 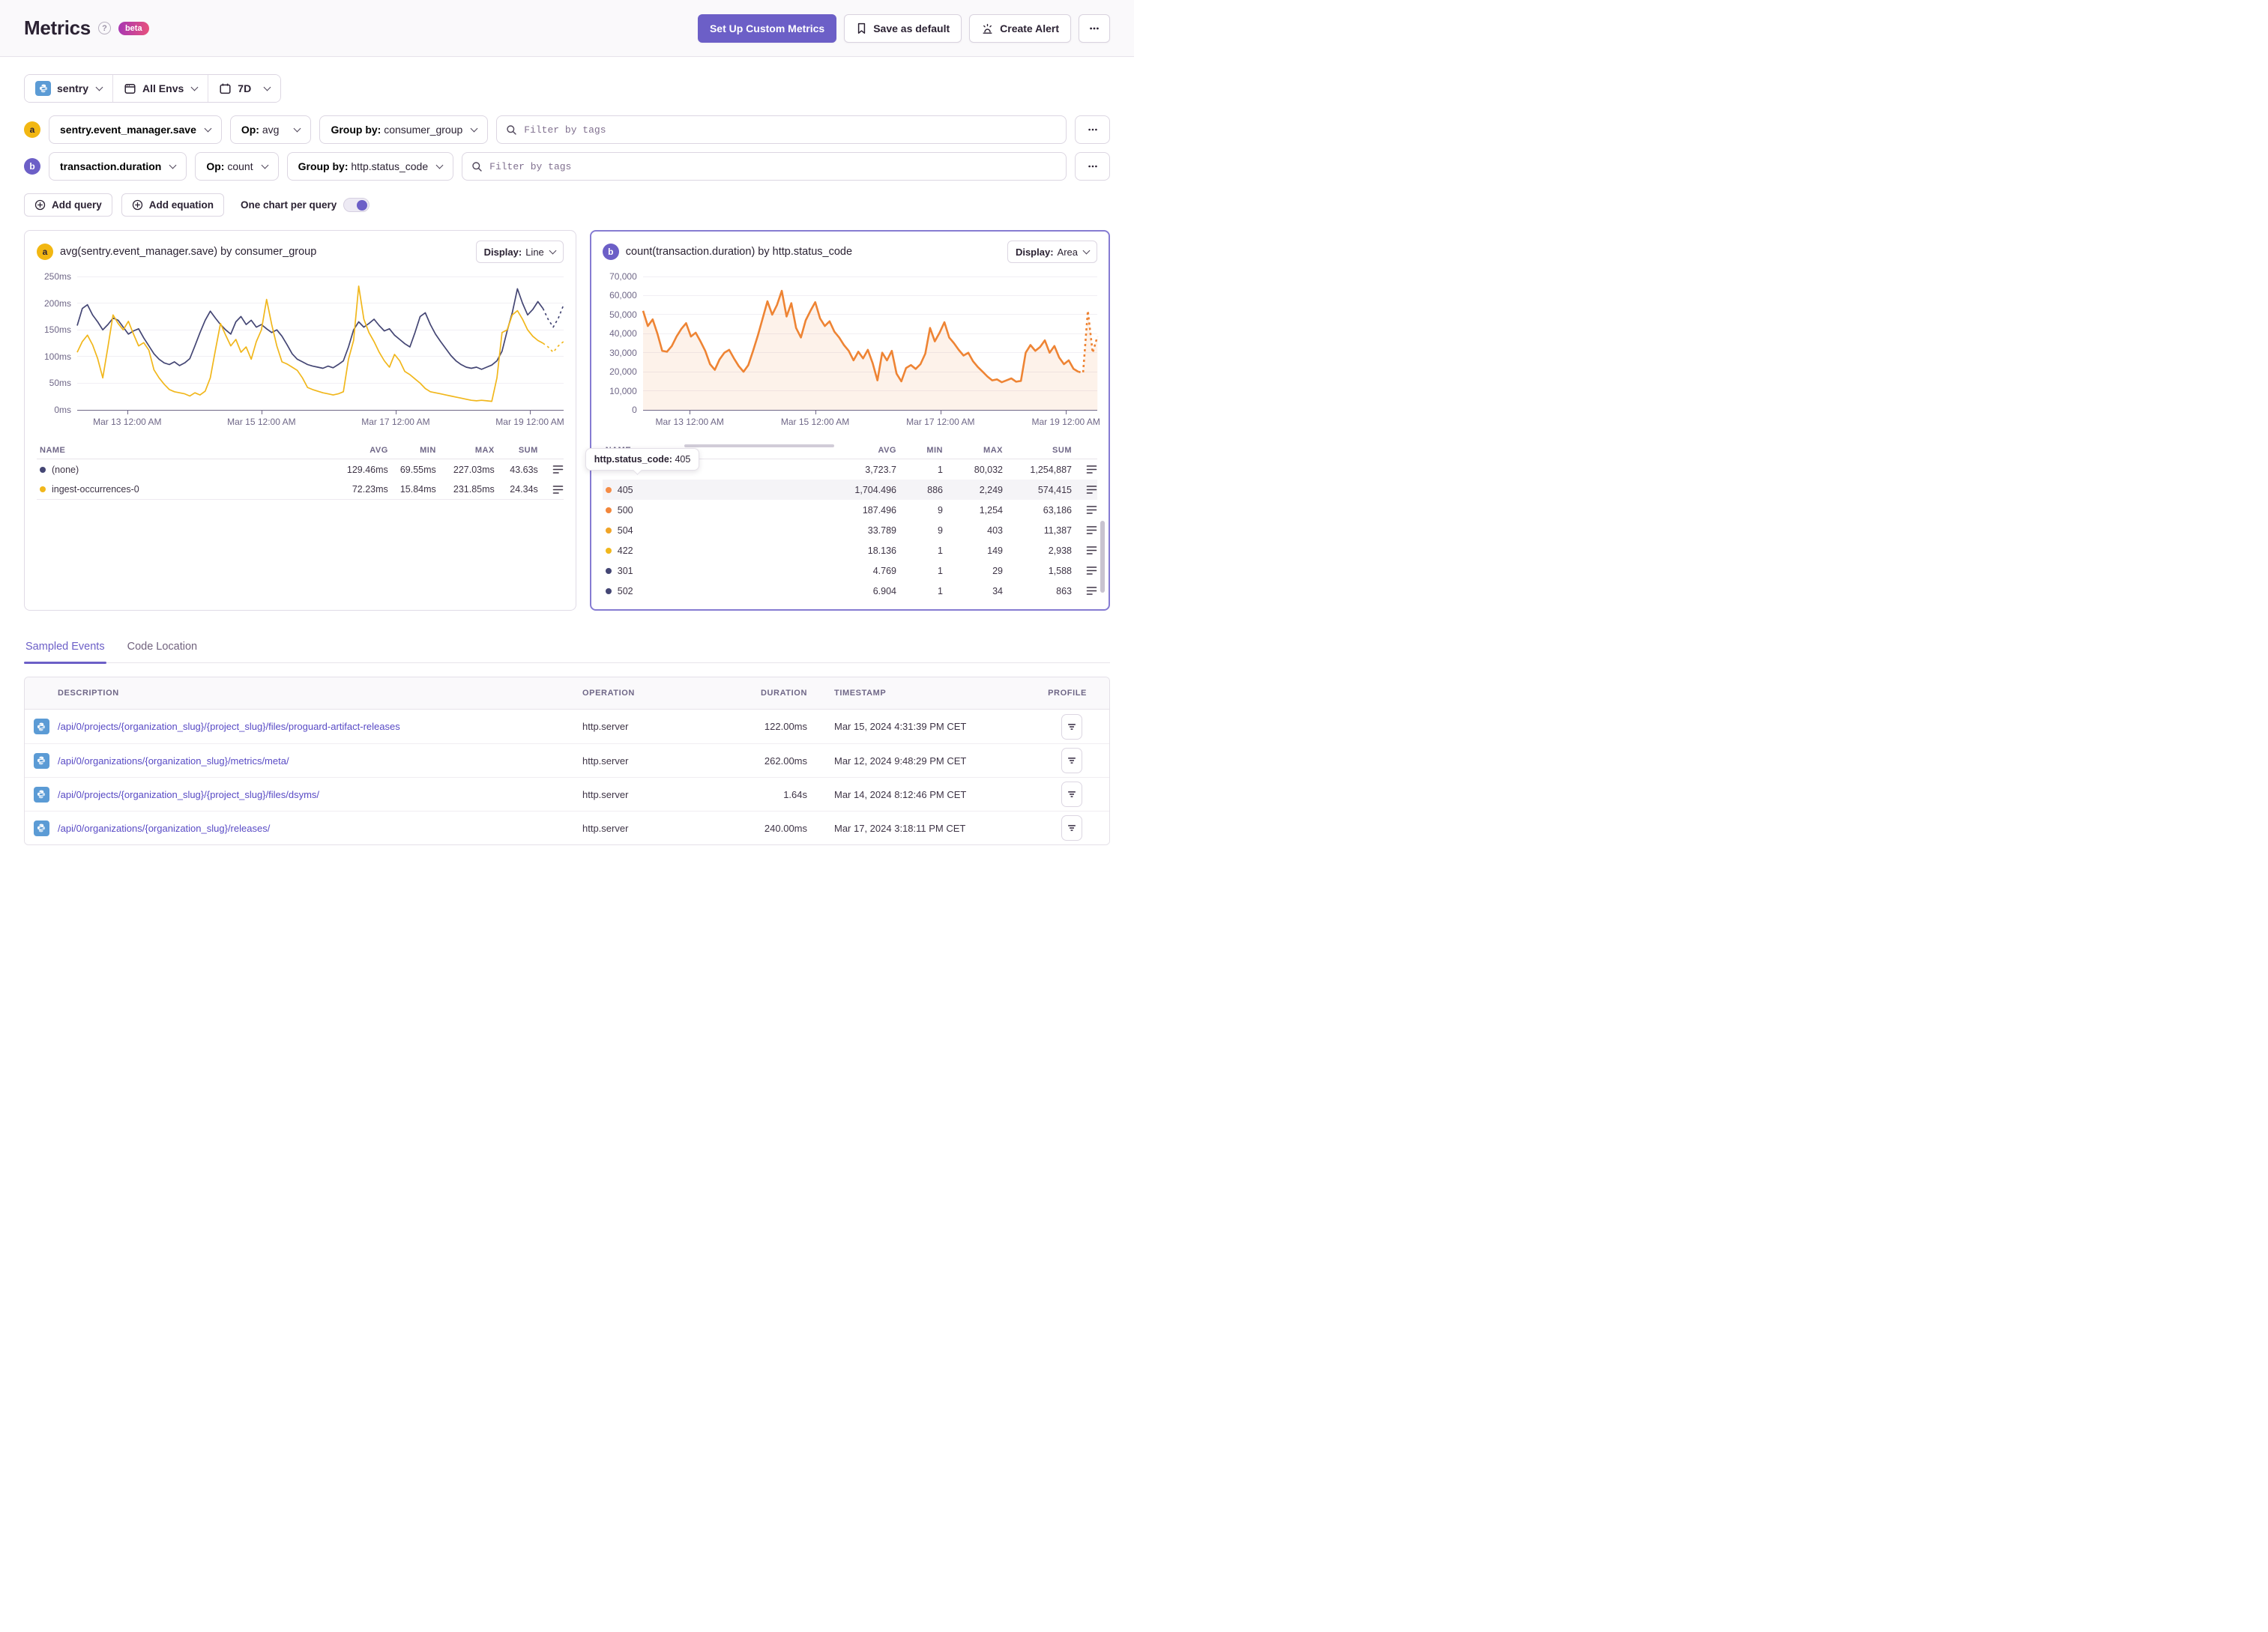 What do you see at coordinates (417, 469) in the screenshot?
I see `series-value: 69.55ms` at bounding box center [417, 469].